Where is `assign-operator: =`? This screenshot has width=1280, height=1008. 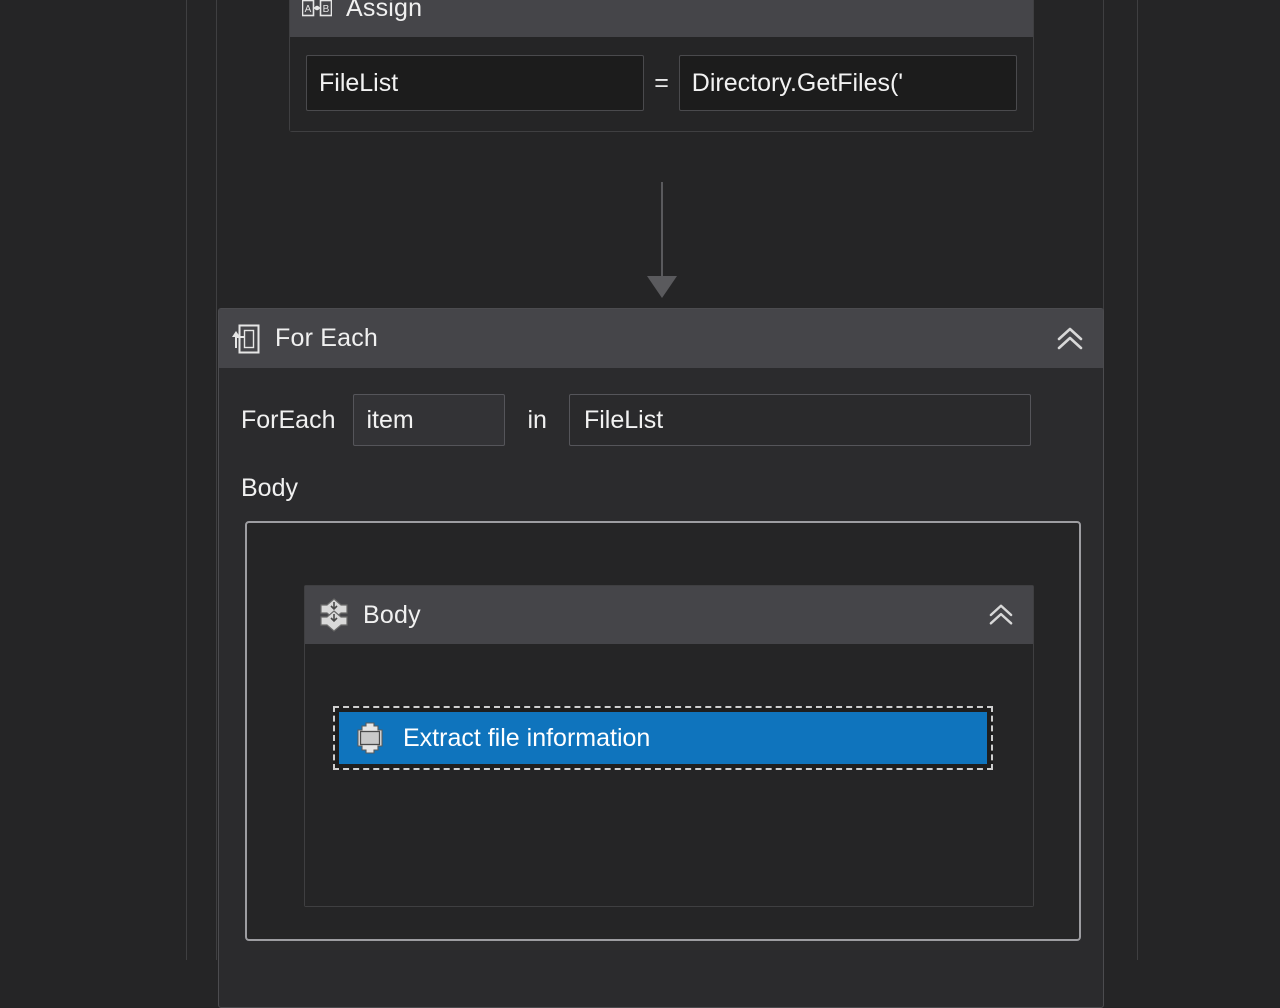
assign-operator: = is located at coordinates (661, 82).